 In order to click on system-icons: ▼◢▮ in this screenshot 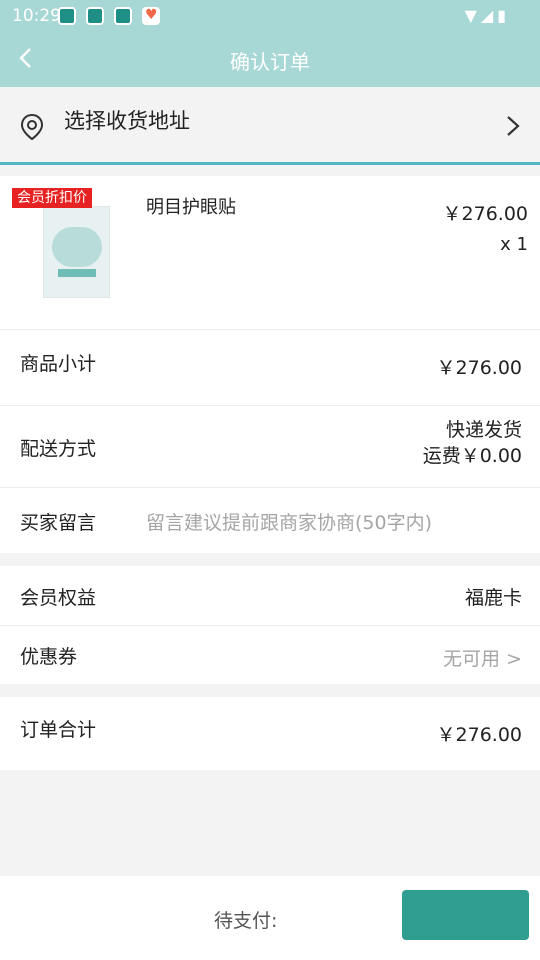, I will do `click(487, 15)`.